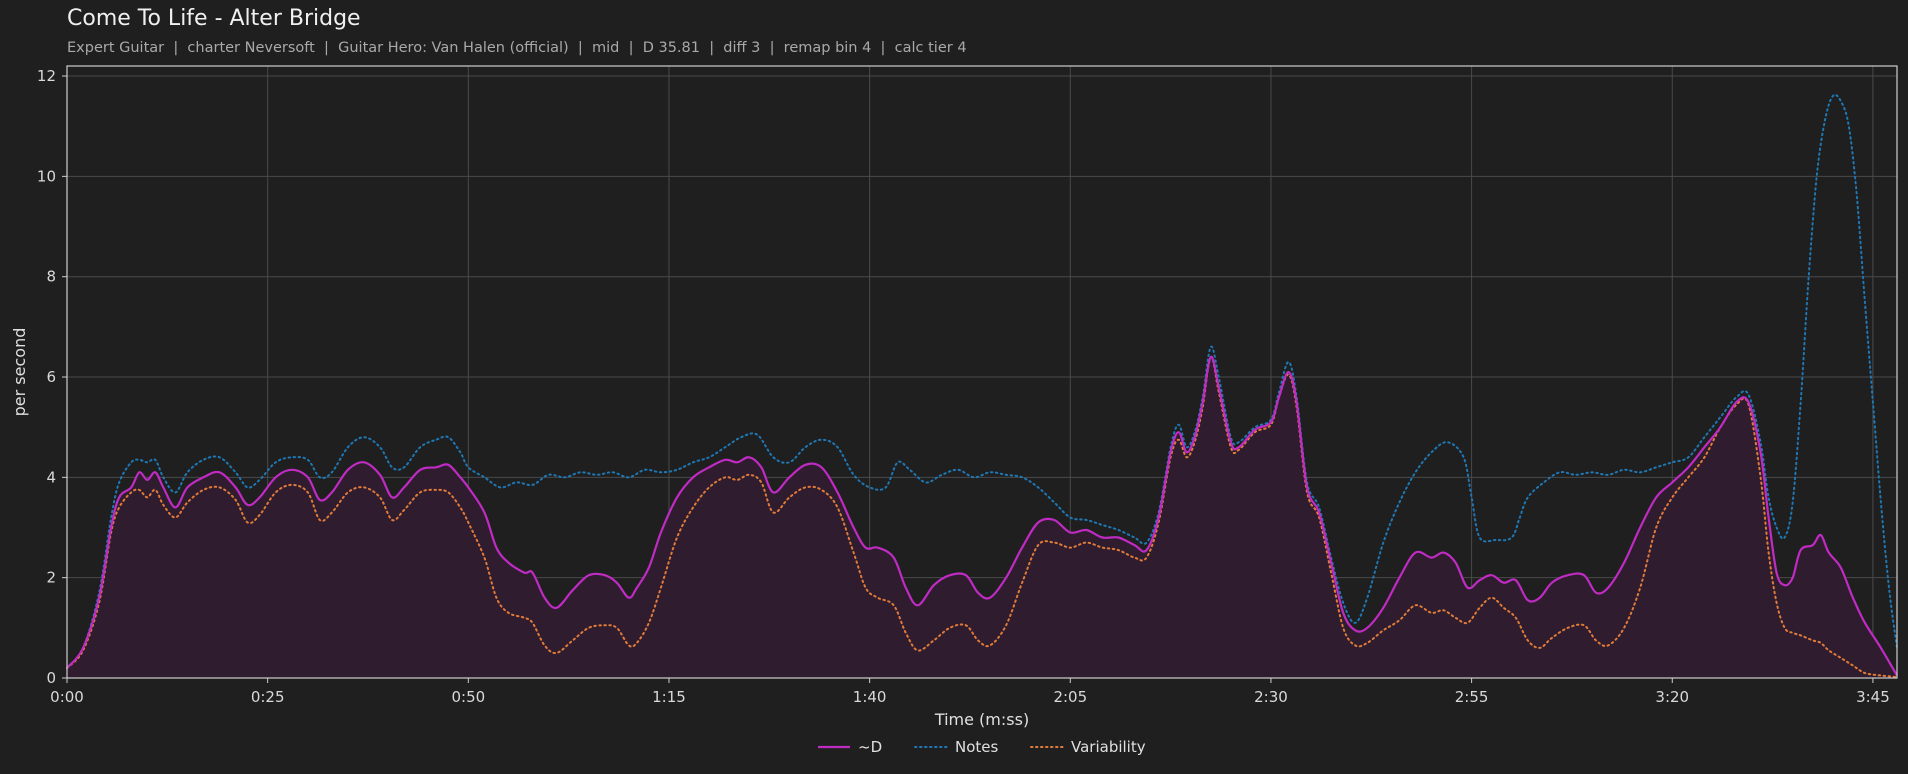  Describe the element at coordinates (870, 697) in the screenshot. I see `x-tick-label: 1:40` at that location.